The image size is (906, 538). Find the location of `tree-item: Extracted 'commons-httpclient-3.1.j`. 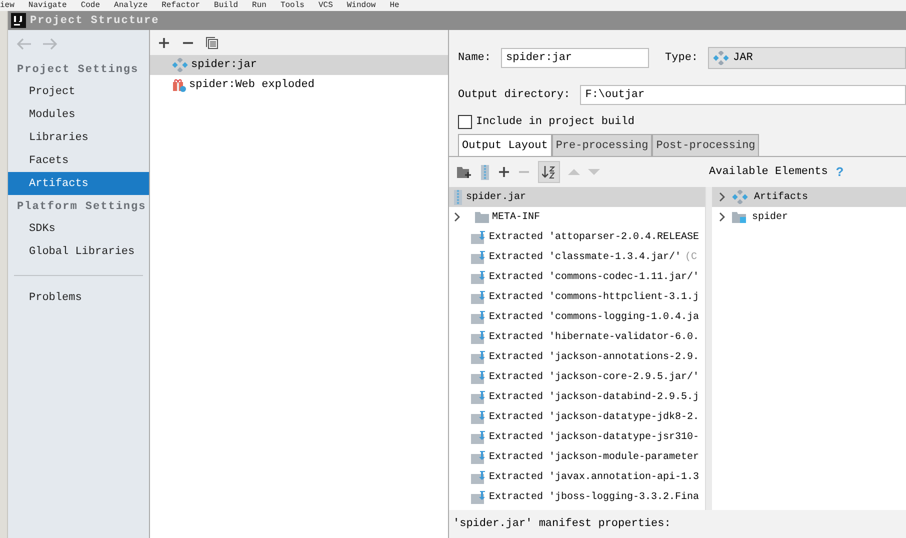

tree-item: Extracted 'commons-httpclient-3.1.j is located at coordinates (577, 297).